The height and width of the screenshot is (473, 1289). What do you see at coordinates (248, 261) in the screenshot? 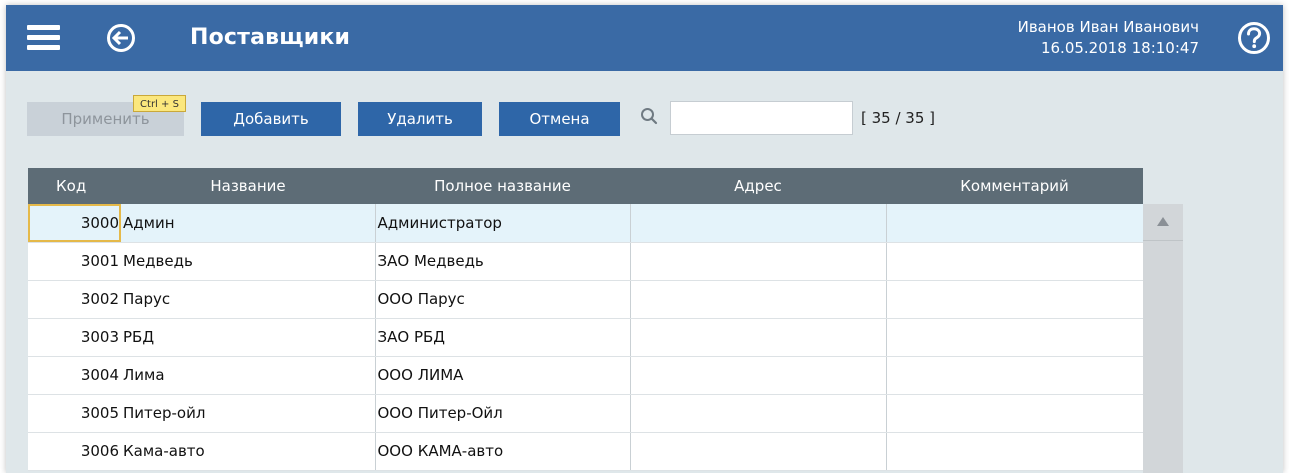
I see `cell-name: Медведь` at bounding box center [248, 261].